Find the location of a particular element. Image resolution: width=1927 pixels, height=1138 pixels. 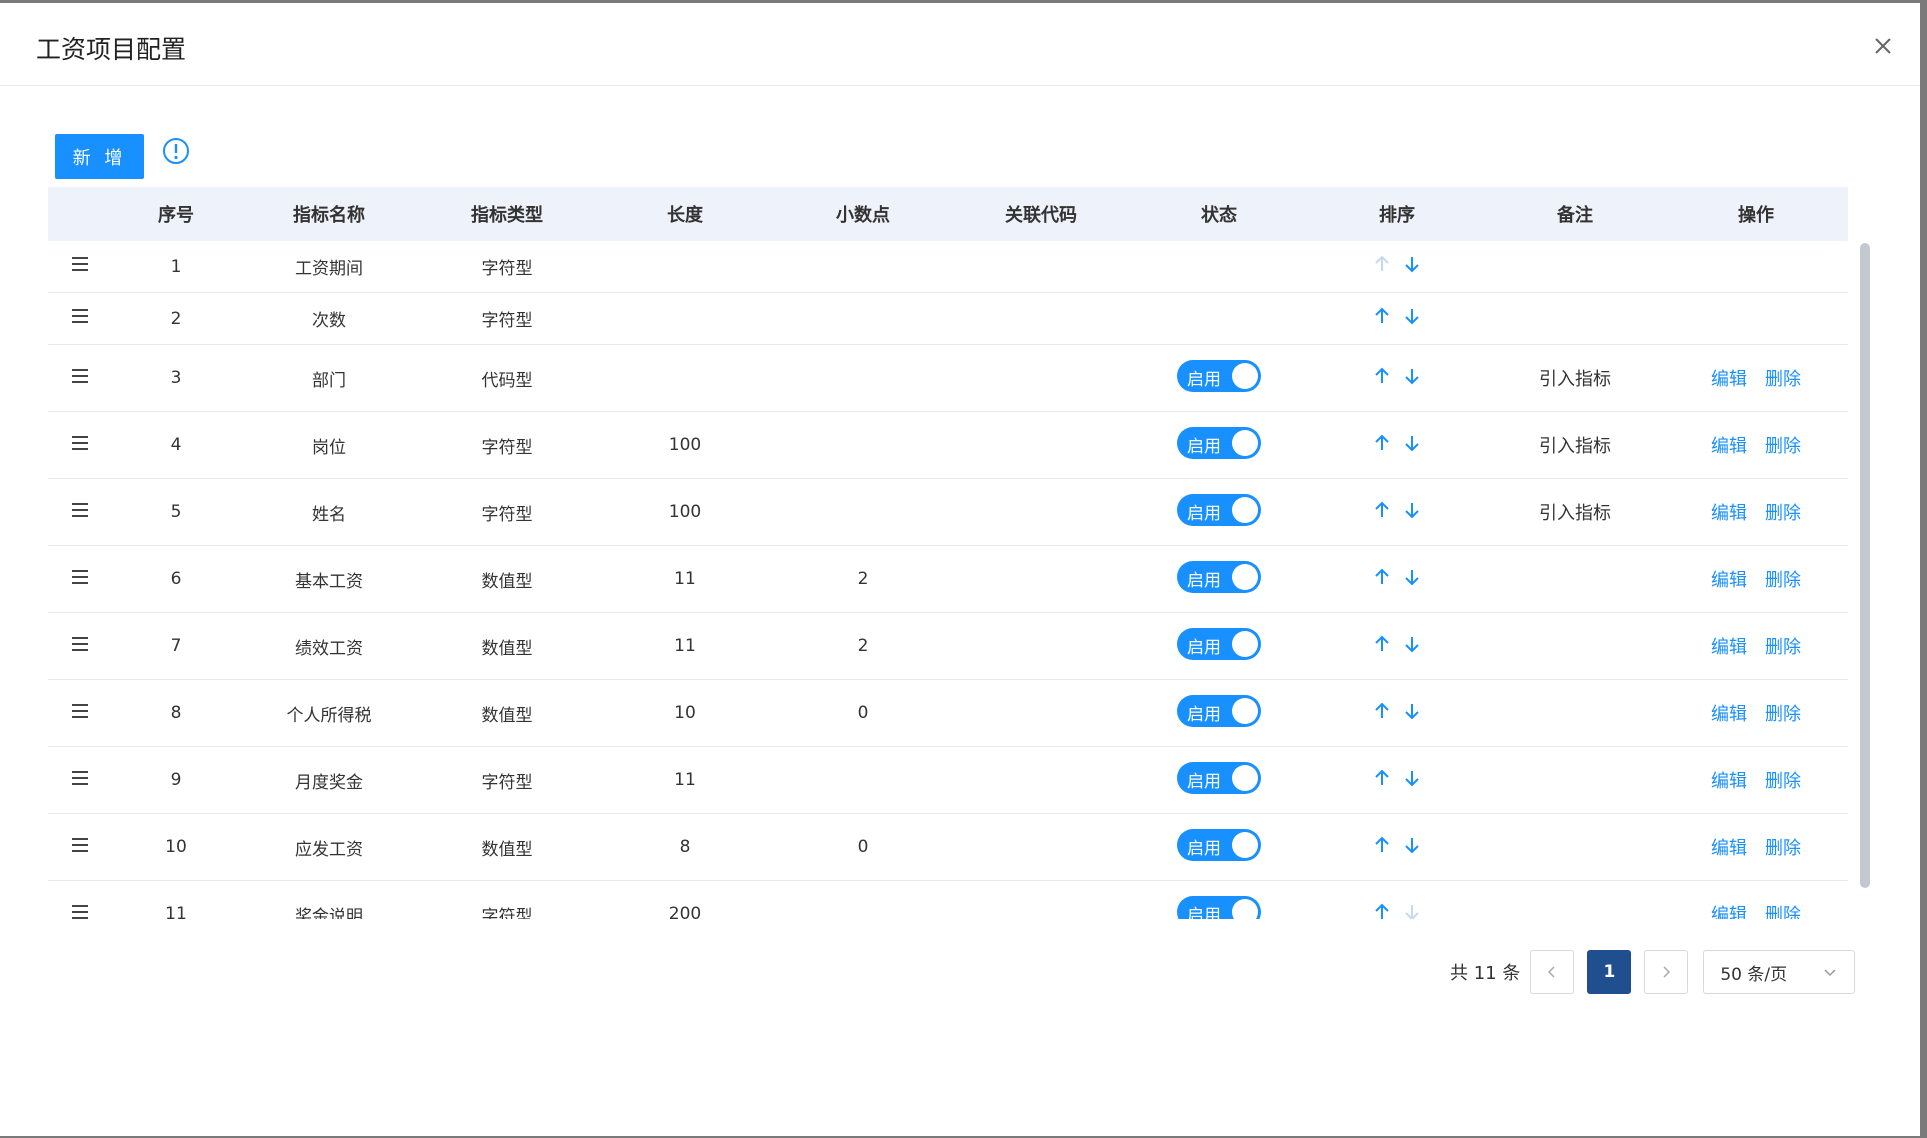

vertical-scrollbar is located at coordinates (1865, 565).